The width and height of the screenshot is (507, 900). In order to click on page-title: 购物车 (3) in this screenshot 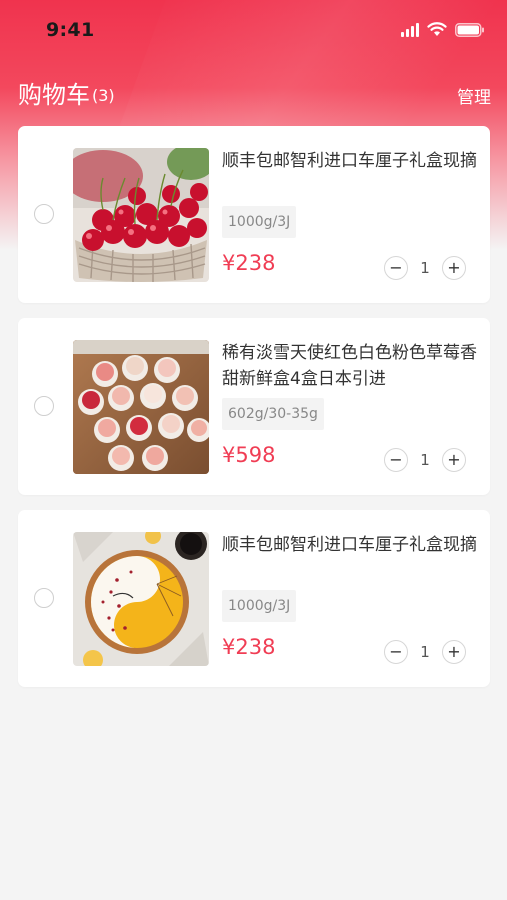, I will do `click(66, 92)`.